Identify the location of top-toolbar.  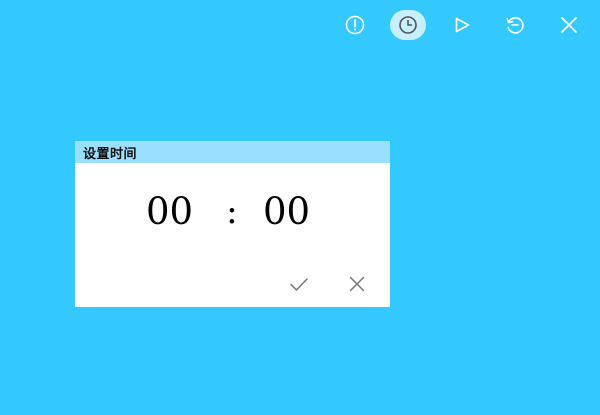
(300, 25).